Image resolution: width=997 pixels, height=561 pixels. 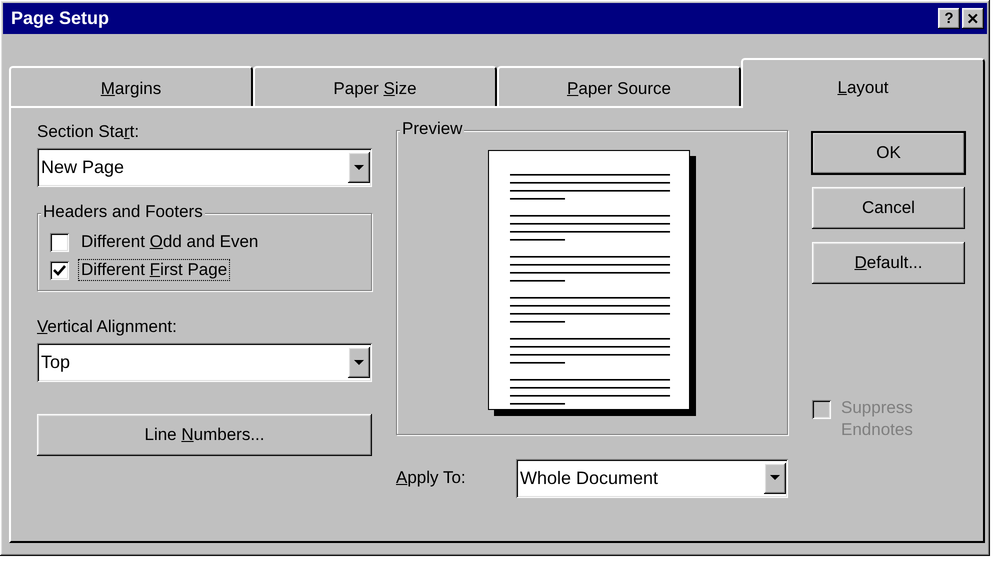 What do you see at coordinates (375, 86) in the screenshot?
I see `tab: Paper Size` at bounding box center [375, 86].